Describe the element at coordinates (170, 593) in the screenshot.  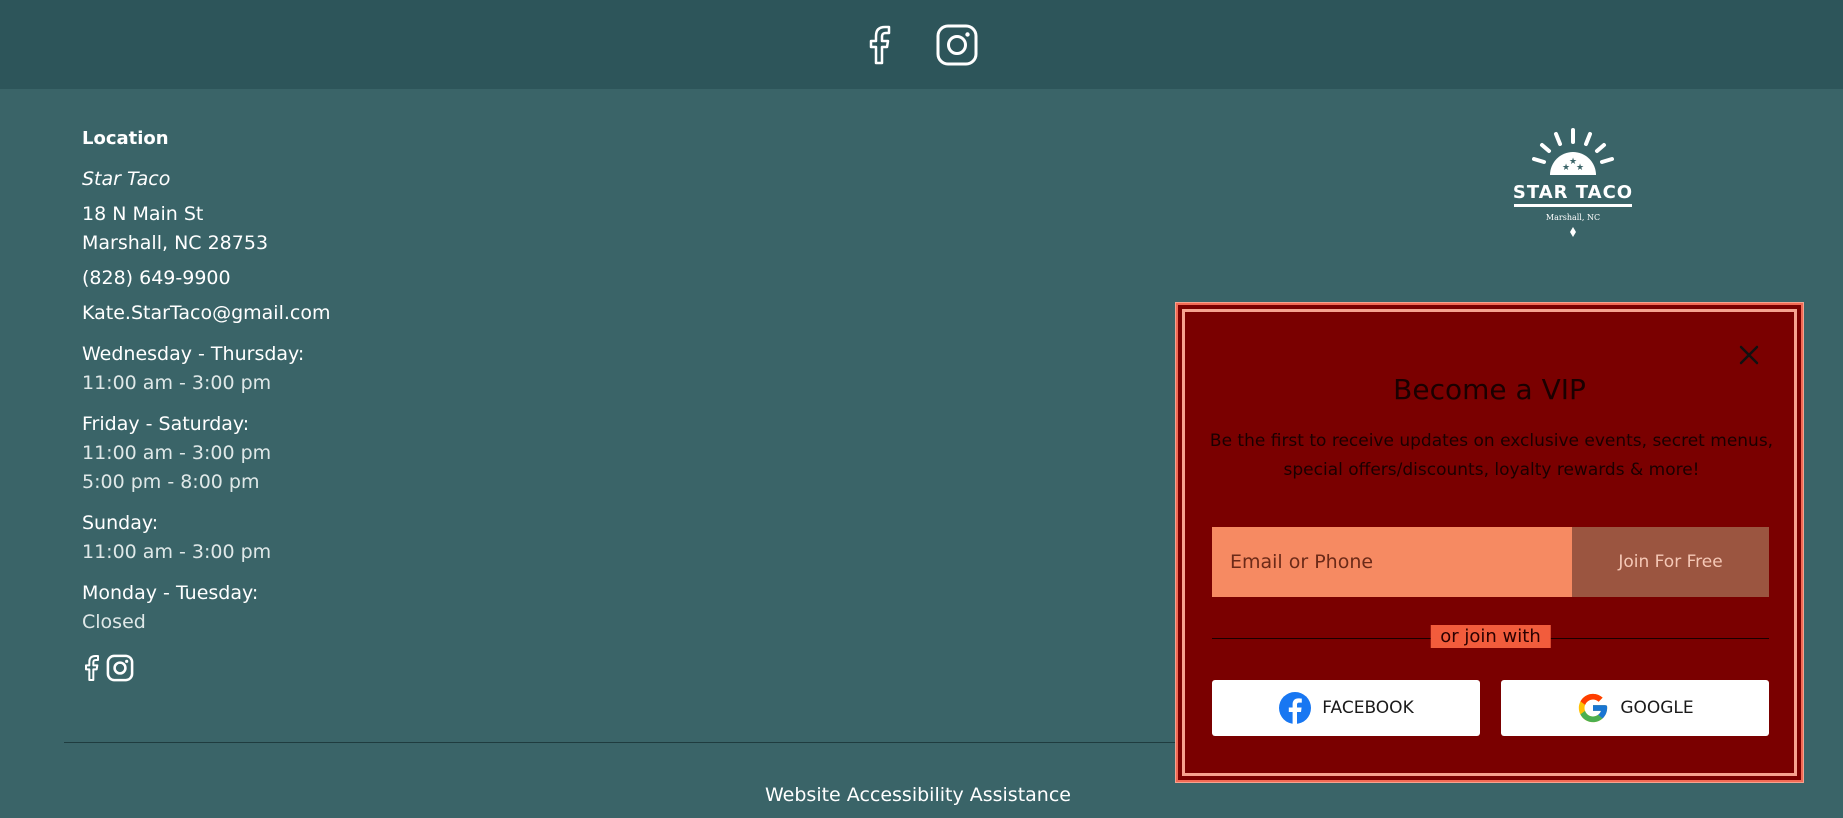
I see `hours-days: Monday - Tuesday:` at that location.